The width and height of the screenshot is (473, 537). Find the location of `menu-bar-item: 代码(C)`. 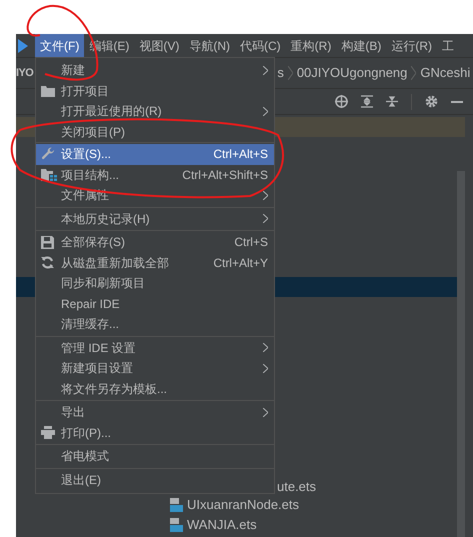

menu-bar-item: 代码(C) is located at coordinates (260, 45).